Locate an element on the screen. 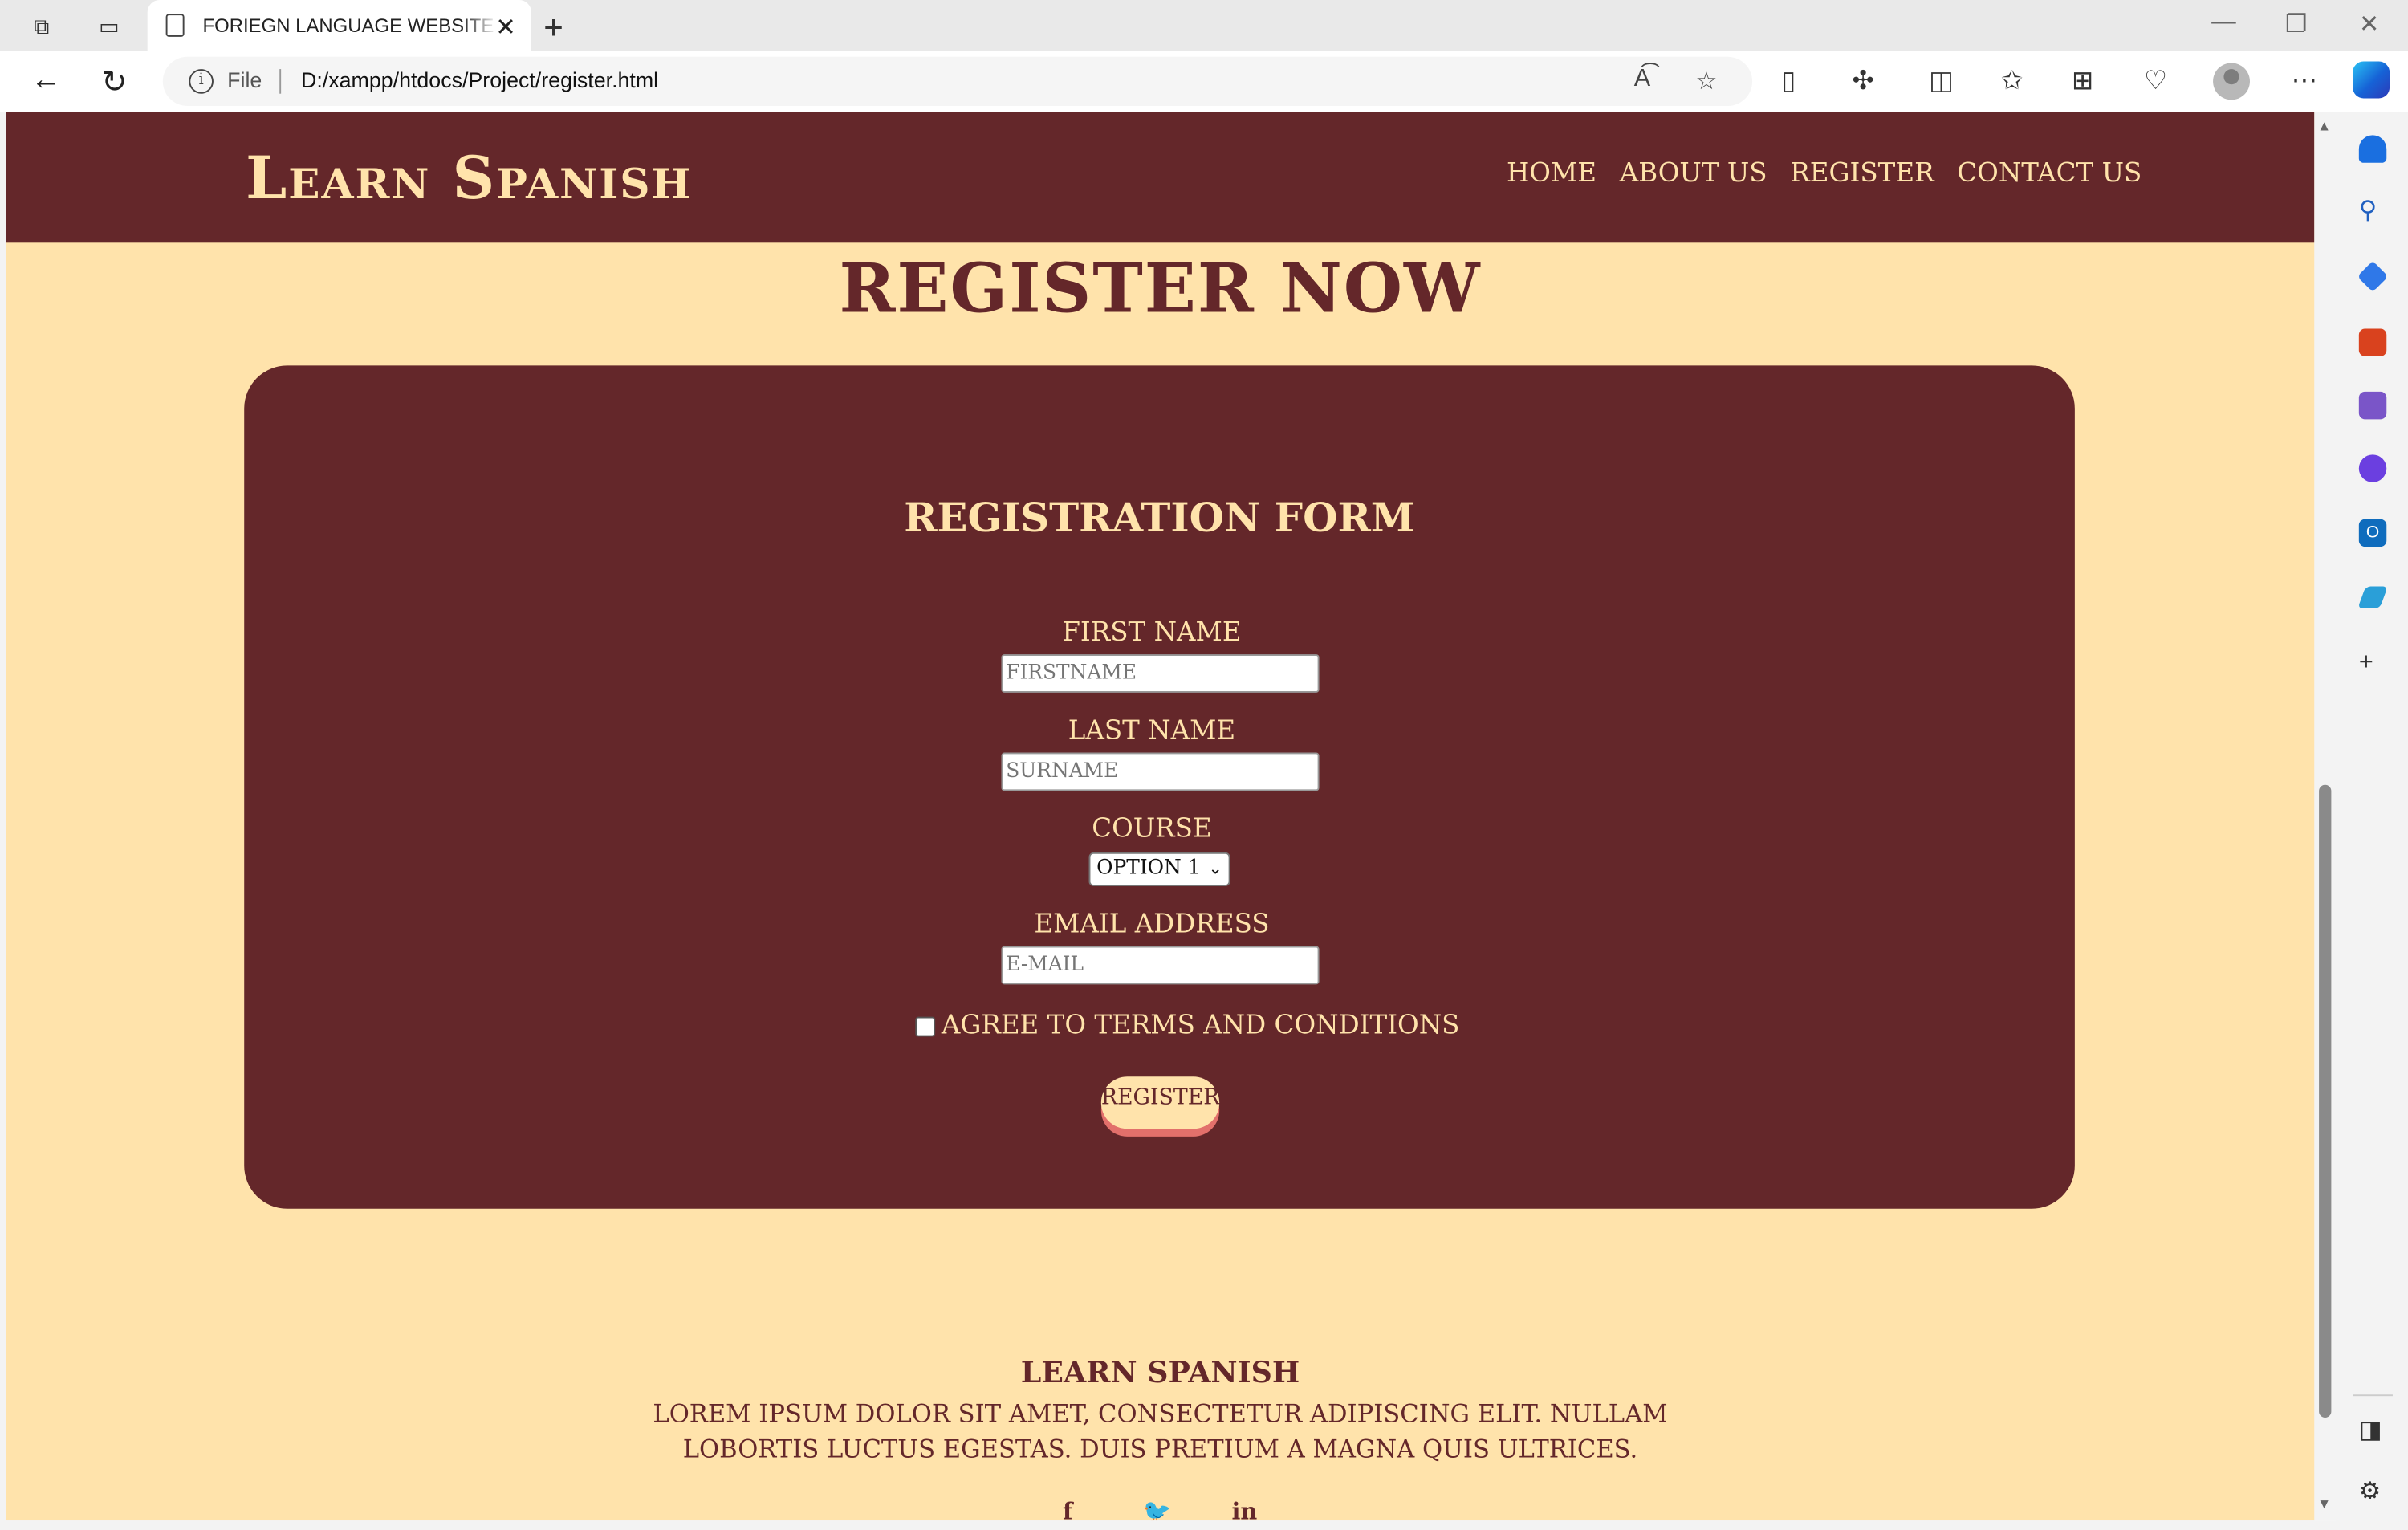 The height and width of the screenshot is (1530, 2408). nav-home: Home is located at coordinates (1552, 173).